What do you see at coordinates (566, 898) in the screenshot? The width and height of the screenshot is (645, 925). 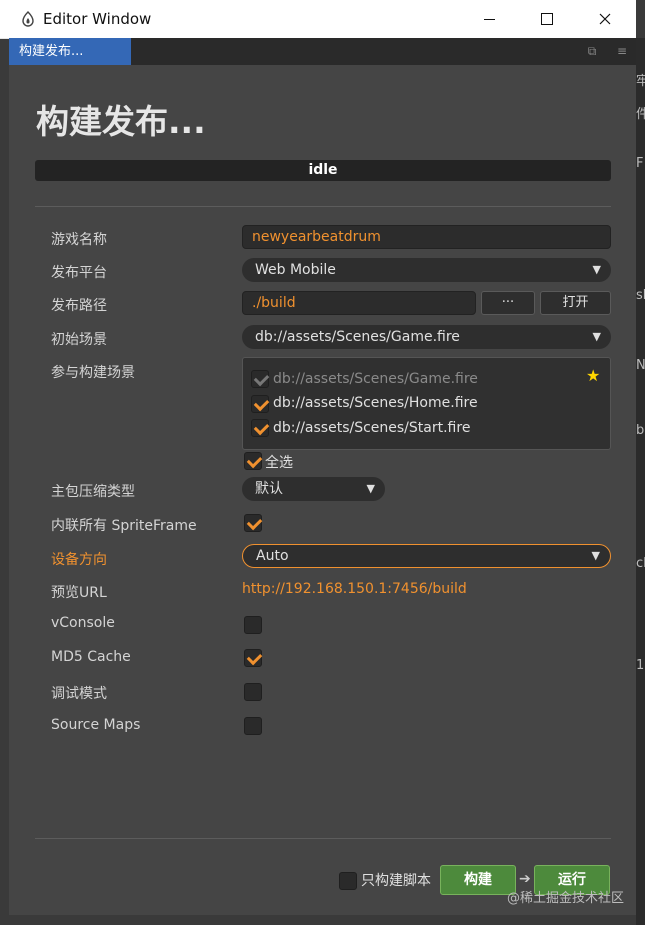 I see `watermark: @稀土掘金技术社区` at bounding box center [566, 898].